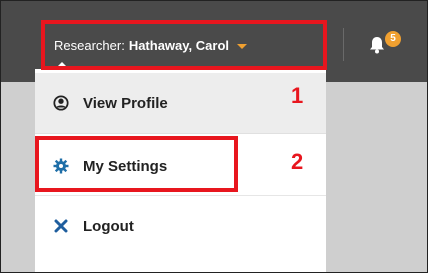 The height and width of the screenshot is (273, 428). What do you see at coordinates (184, 45) in the screenshot?
I see `callout-box-user-menu` at bounding box center [184, 45].